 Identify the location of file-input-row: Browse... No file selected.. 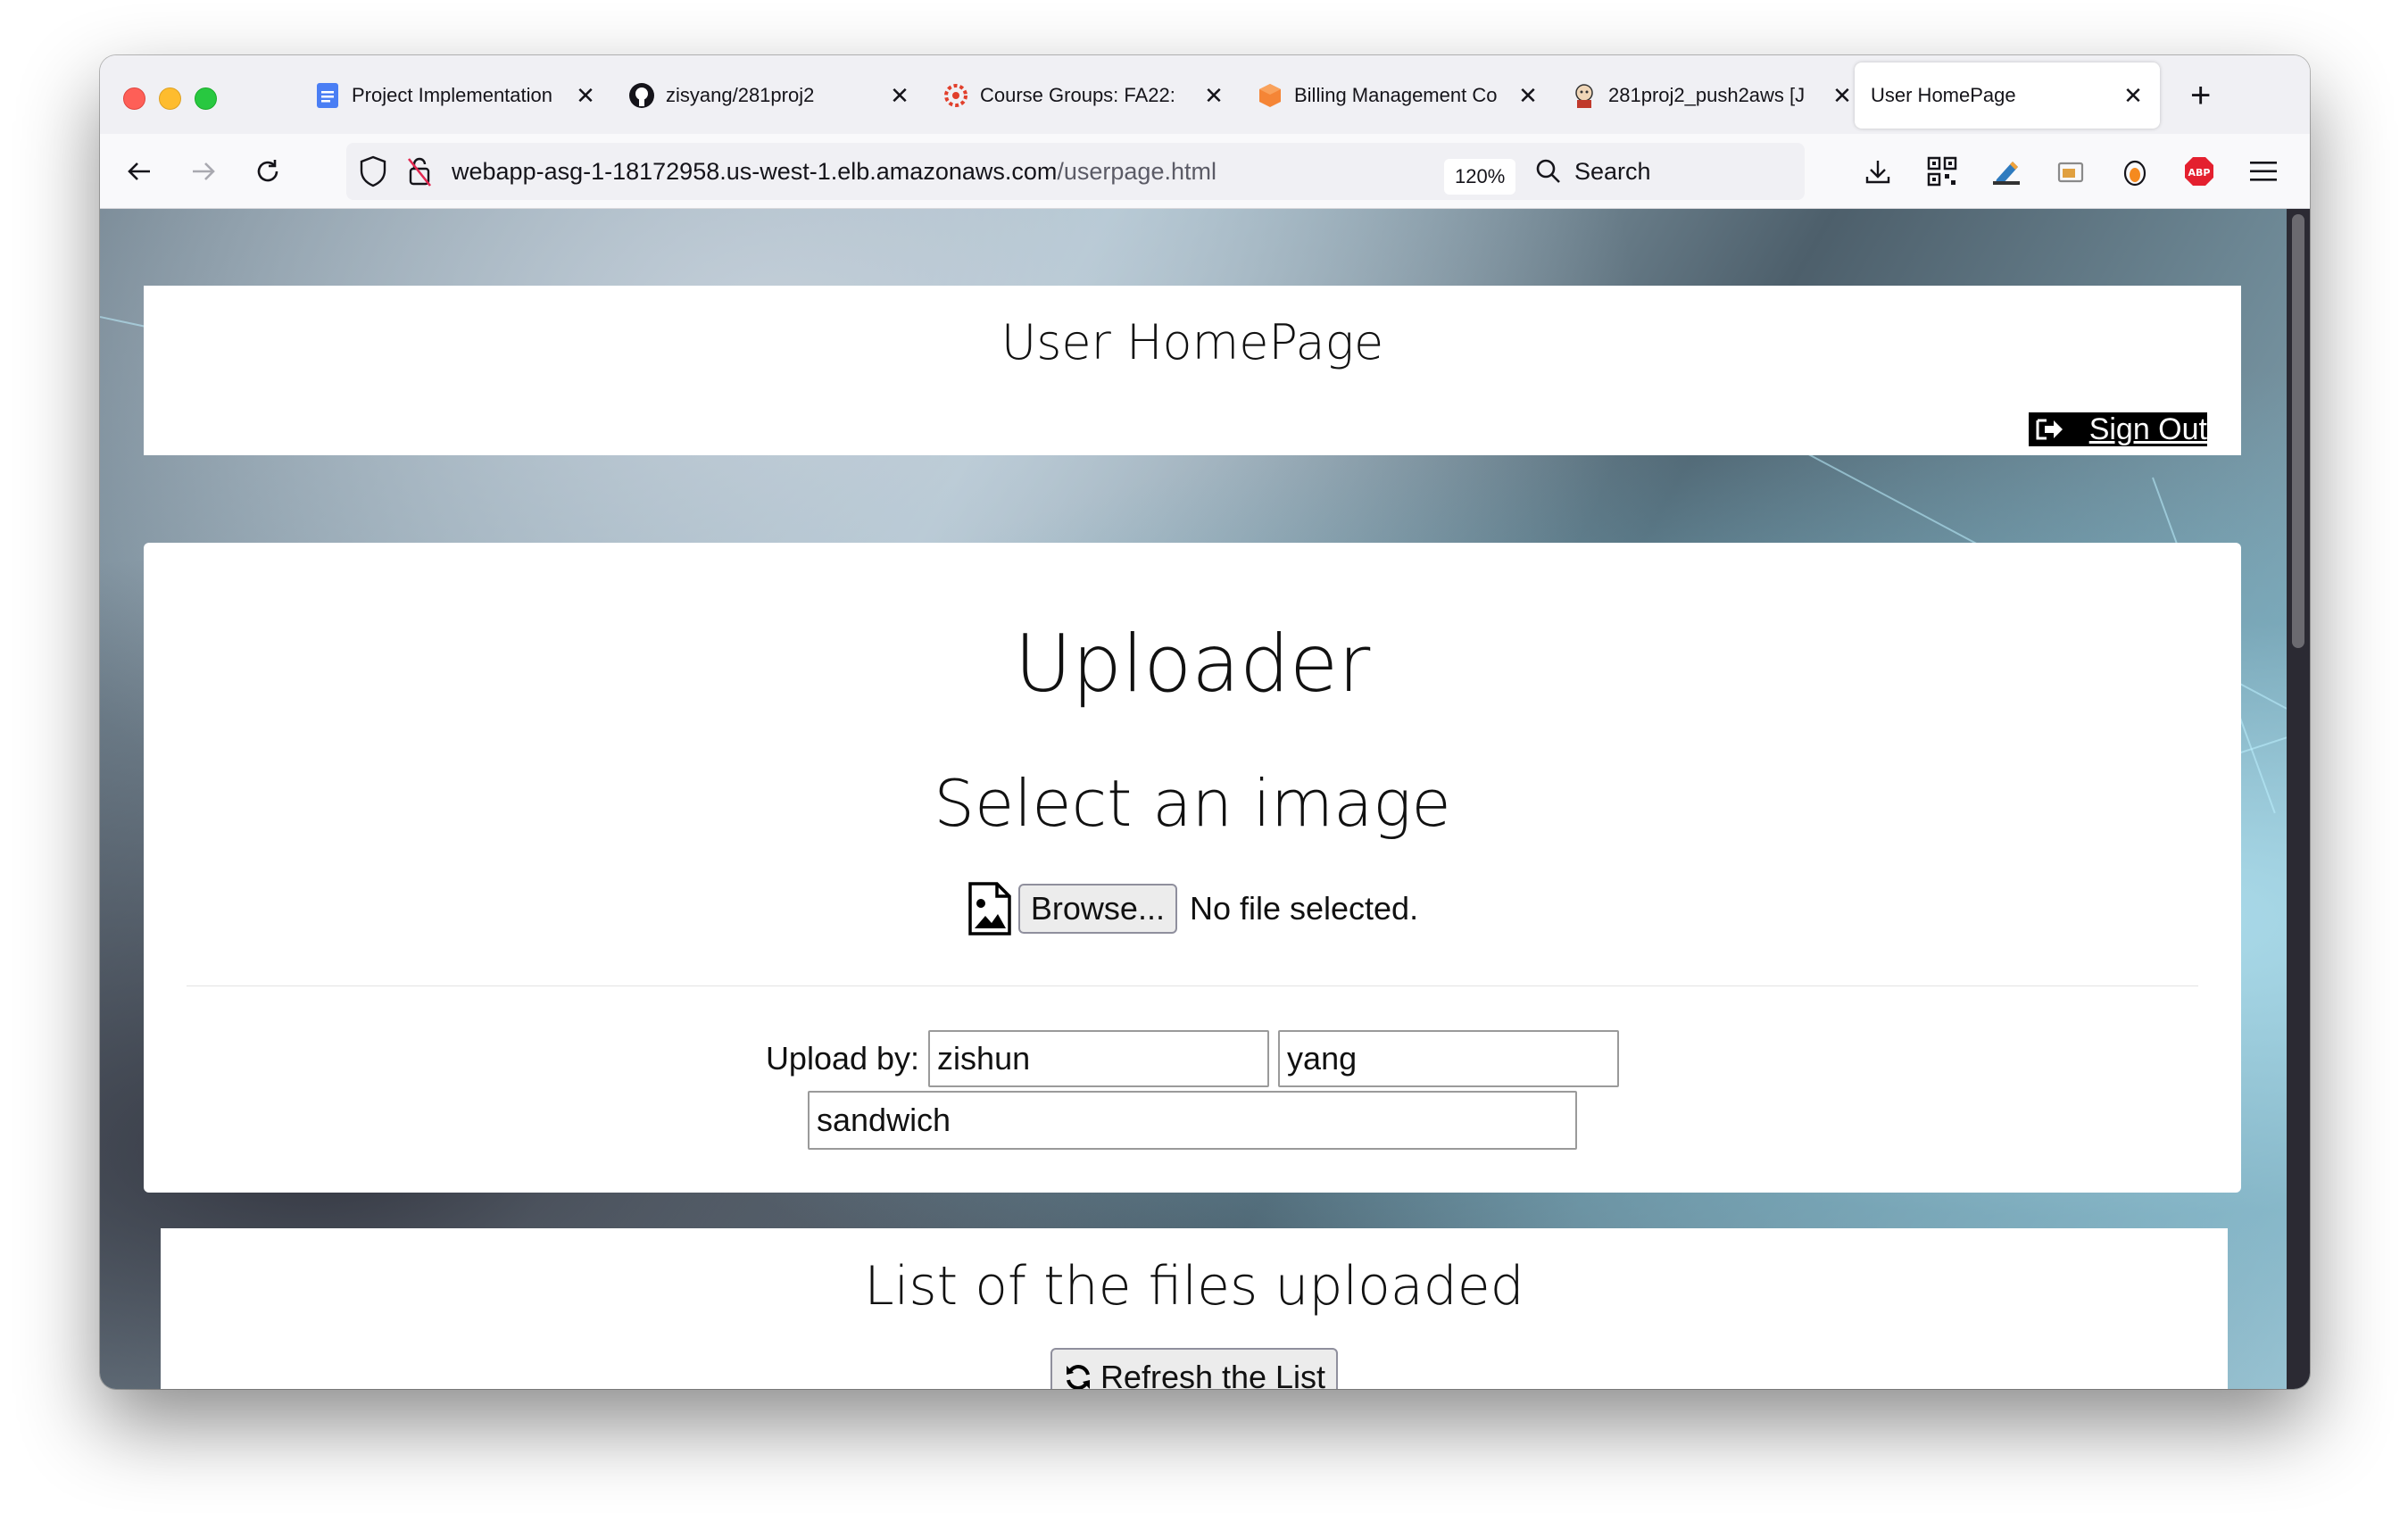
(1192, 908).